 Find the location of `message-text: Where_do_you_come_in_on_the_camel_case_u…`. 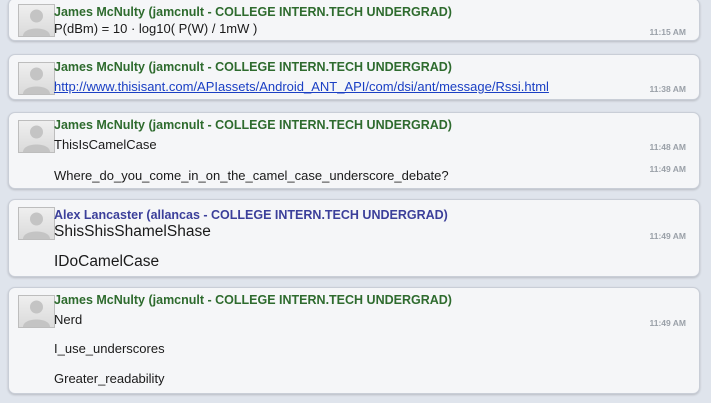

message-text: Where_do_you_come_in_on_the_camel_case_u… is located at coordinates (251, 175).